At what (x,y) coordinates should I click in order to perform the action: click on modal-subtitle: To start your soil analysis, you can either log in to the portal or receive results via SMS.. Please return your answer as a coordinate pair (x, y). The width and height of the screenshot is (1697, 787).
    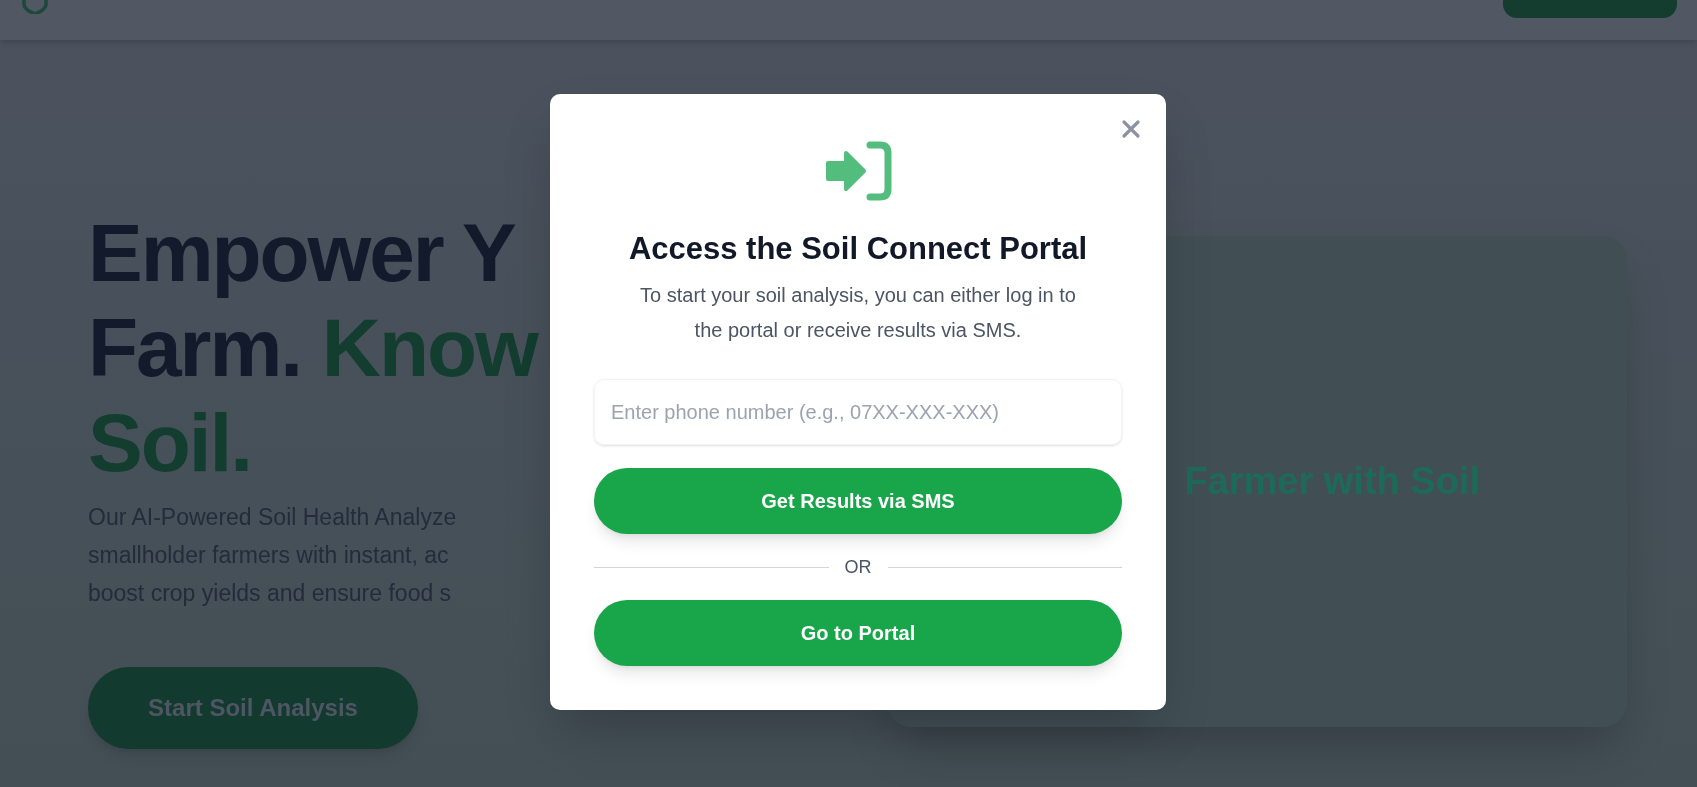
    Looking at the image, I should click on (858, 313).